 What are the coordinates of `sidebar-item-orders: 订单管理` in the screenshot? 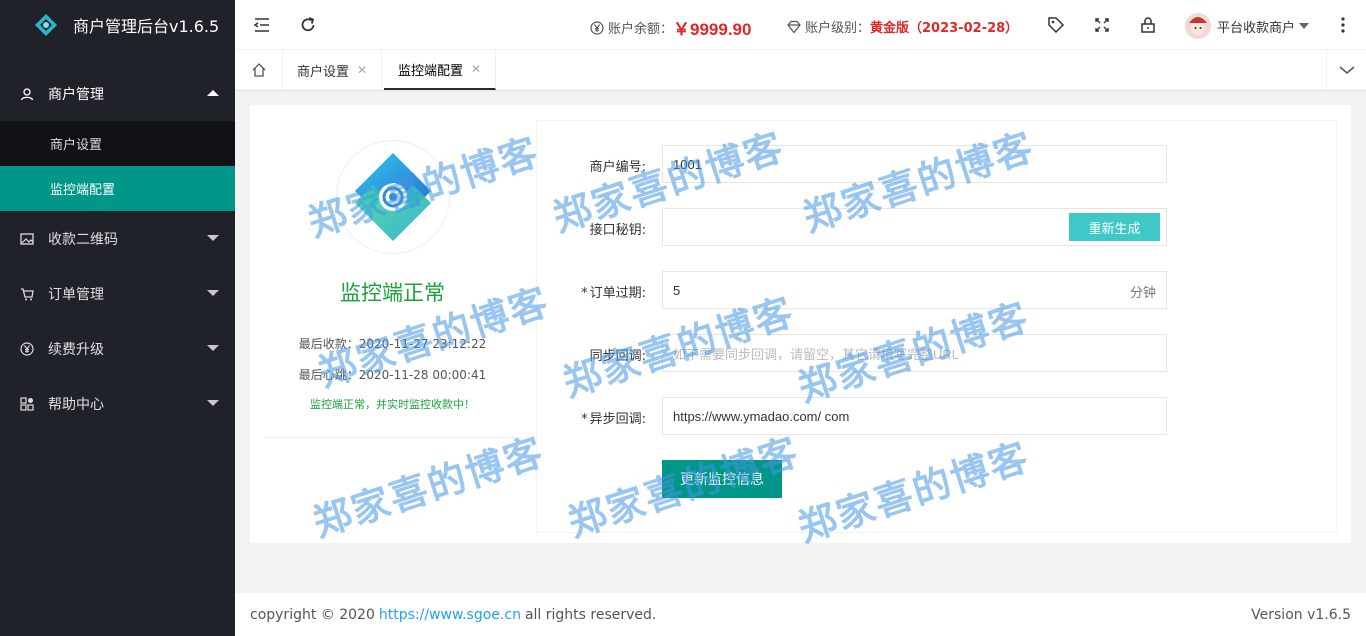 It's located at (117, 293).